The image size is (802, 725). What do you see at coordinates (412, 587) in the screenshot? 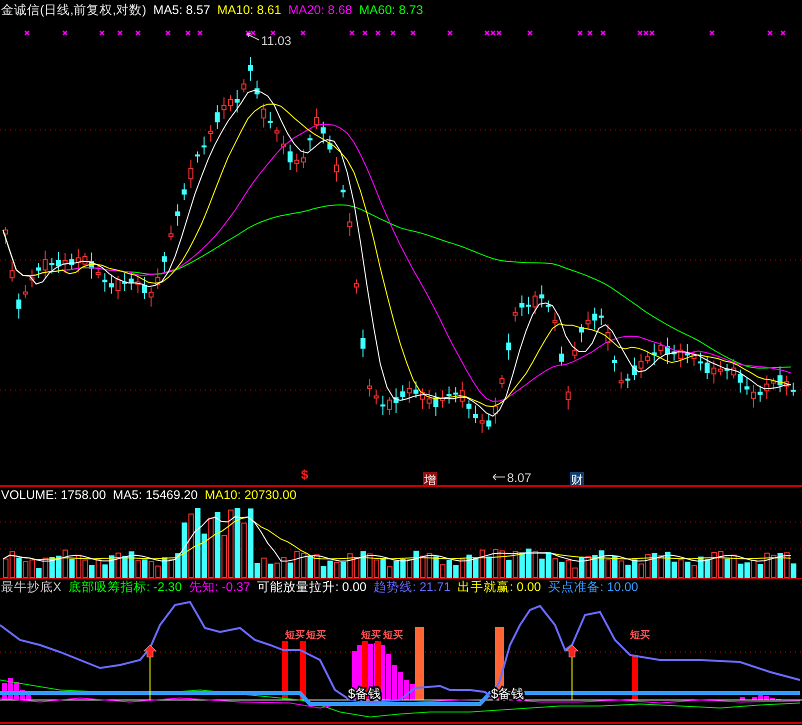
I see `legend-value: 趋势线: 21.71` at bounding box center [412, 587].